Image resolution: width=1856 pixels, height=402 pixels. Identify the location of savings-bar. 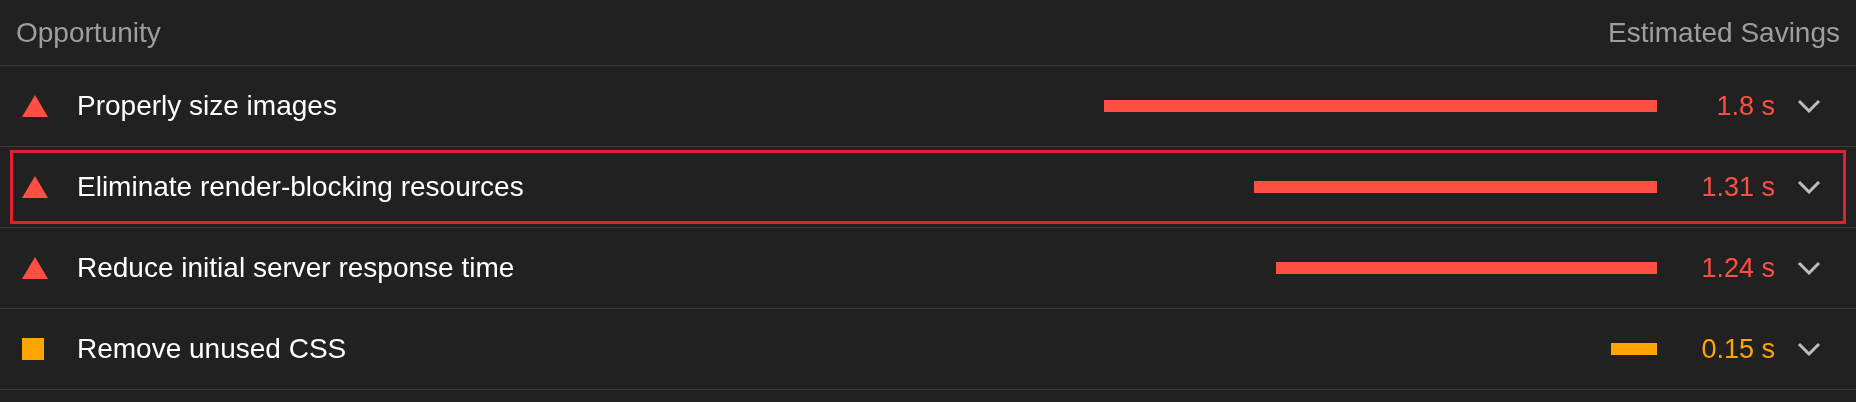
(1634, 349).